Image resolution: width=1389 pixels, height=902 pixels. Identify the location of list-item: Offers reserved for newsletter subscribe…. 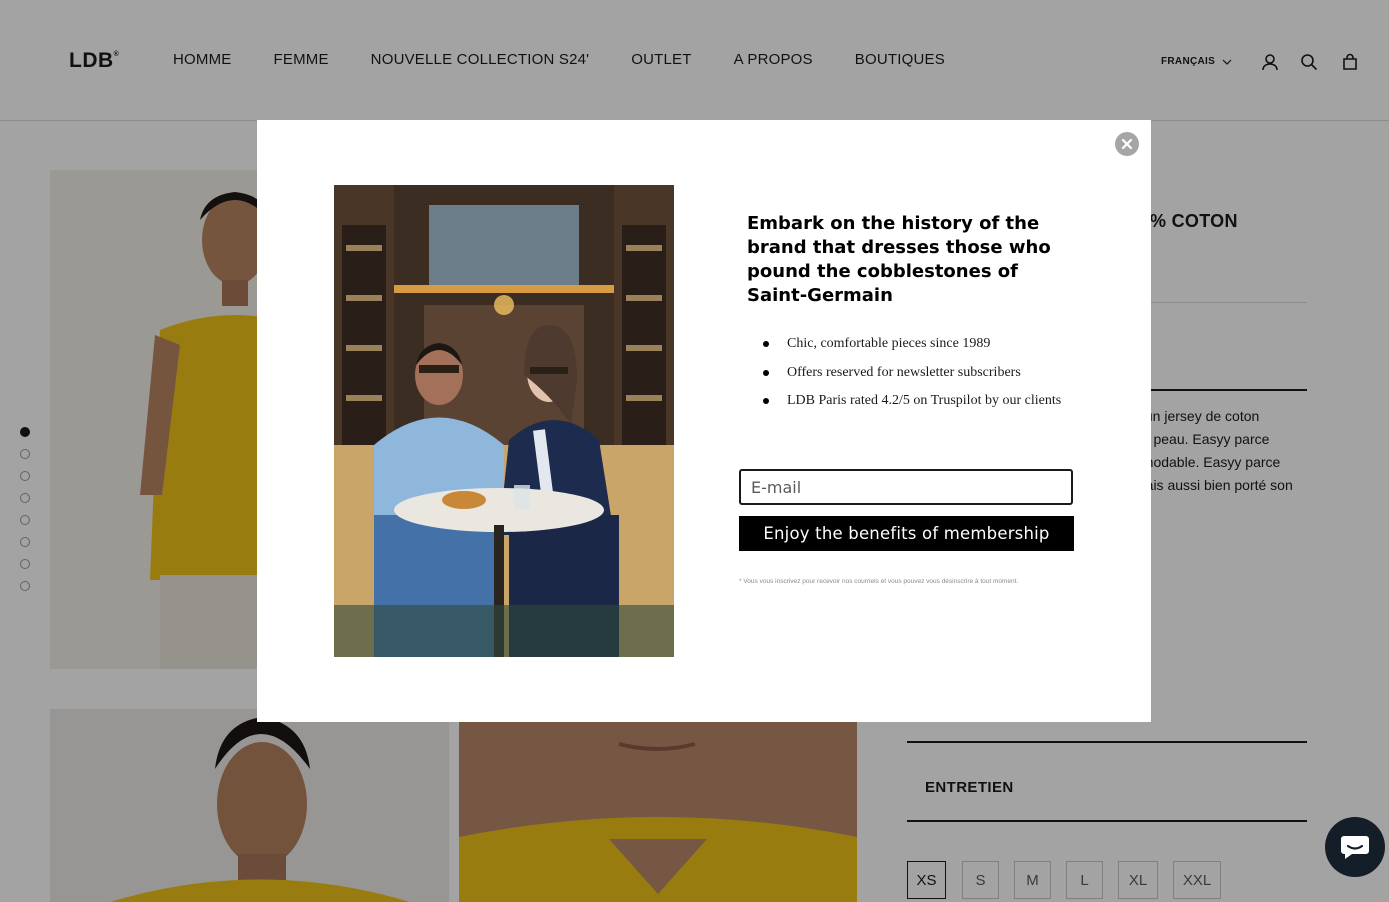
(912, 373).